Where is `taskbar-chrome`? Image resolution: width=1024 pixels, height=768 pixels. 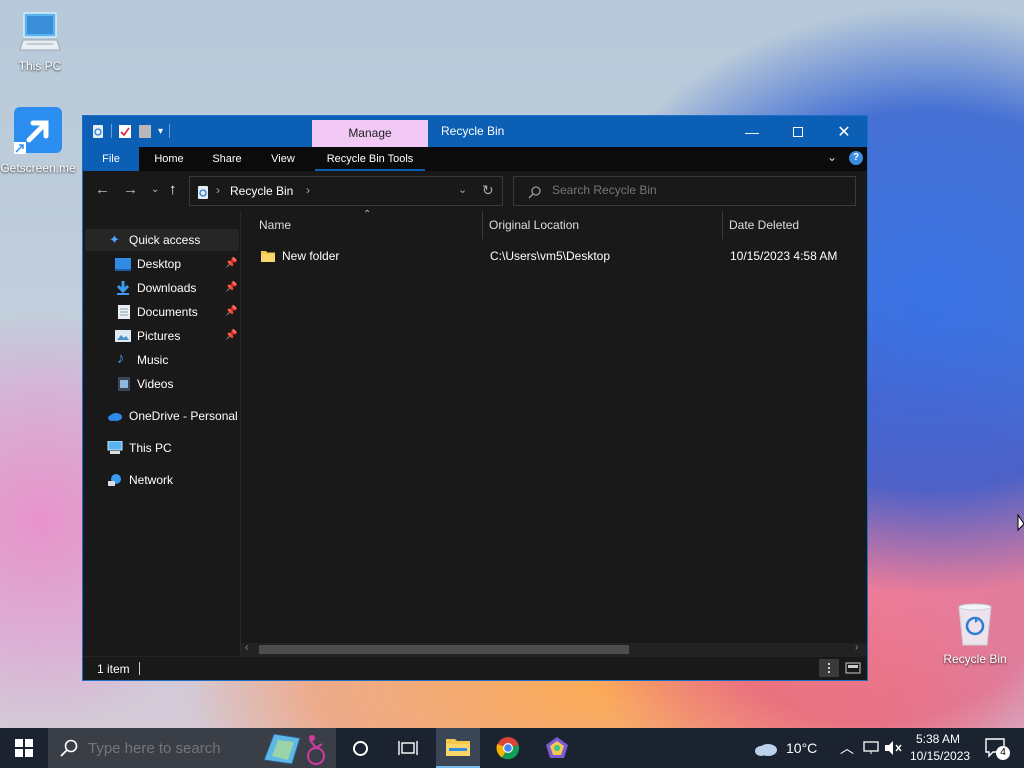 taskbar-chrome is located at coordinates (508, 748).